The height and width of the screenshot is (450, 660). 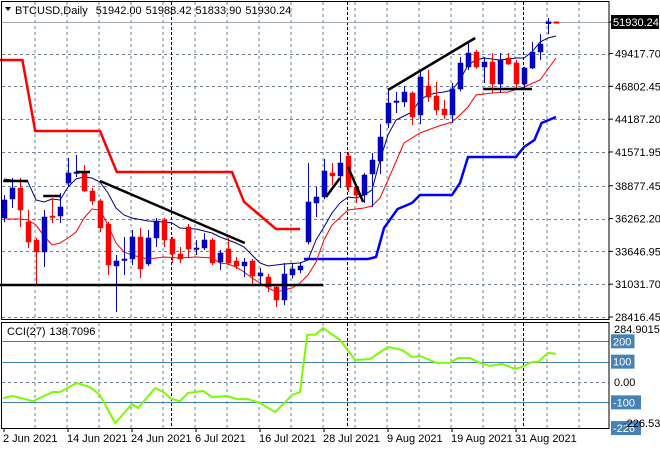 What do you see at coordinates (430, 188) in the screenshot?
I see `trailing-stop-blue-line` at bounding box center [430, 188].